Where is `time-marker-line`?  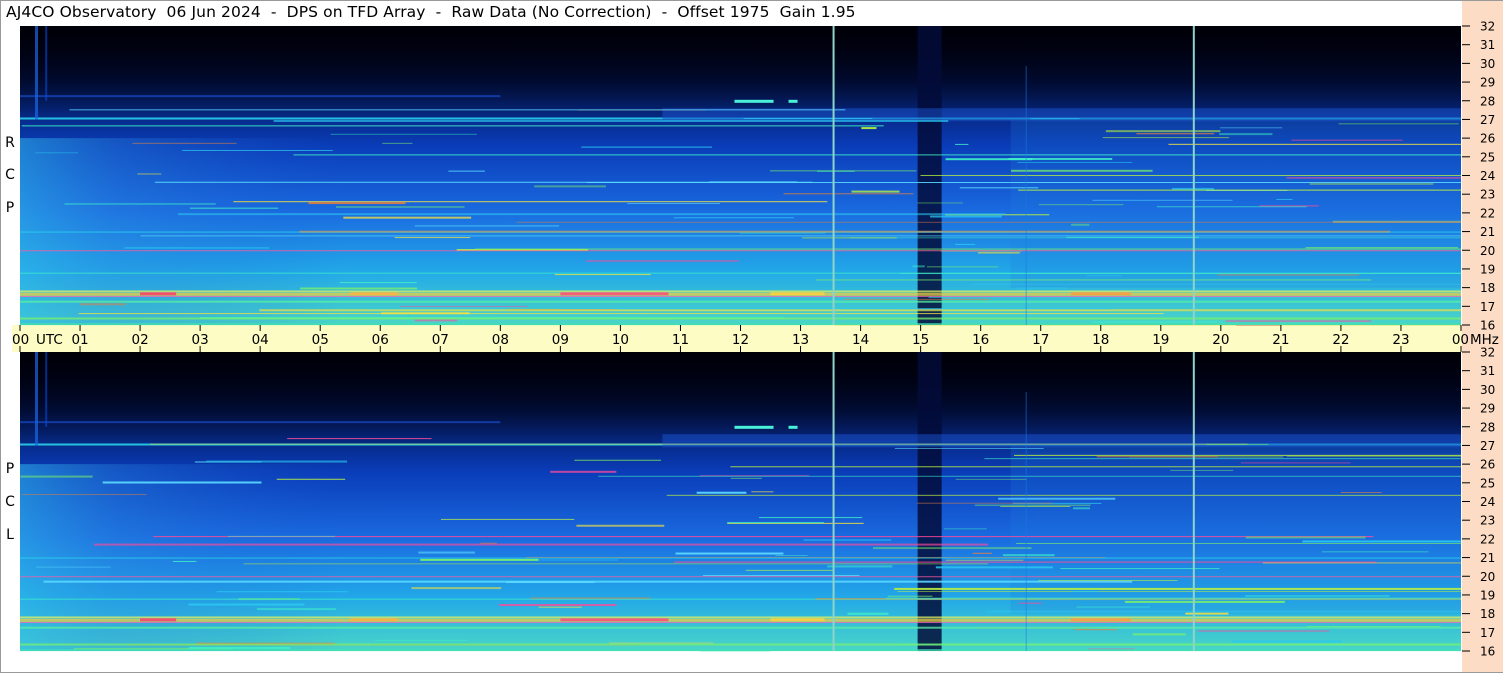 time-marker-line is located at coordinates (1193, 501).